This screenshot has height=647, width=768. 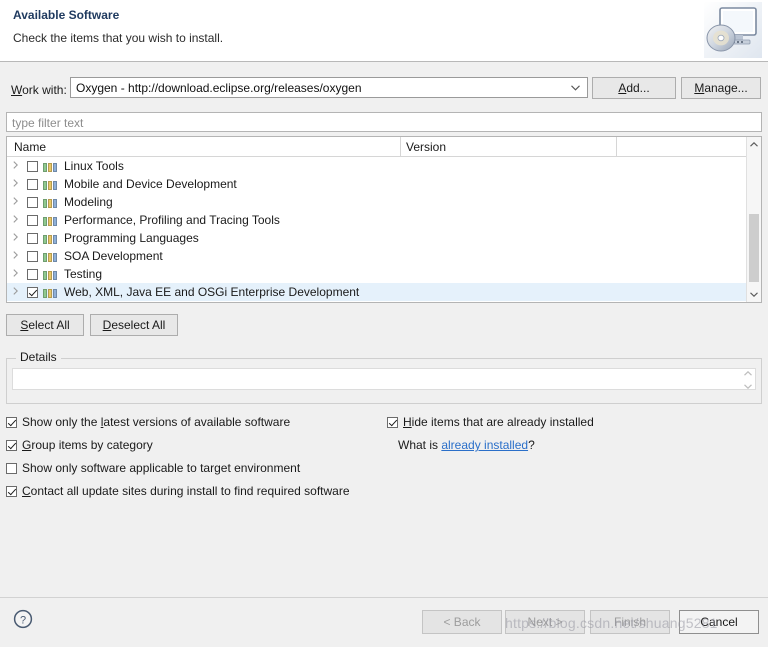 I want to click on deselect-all-mnemonic: D, so click(x=107, y=325).